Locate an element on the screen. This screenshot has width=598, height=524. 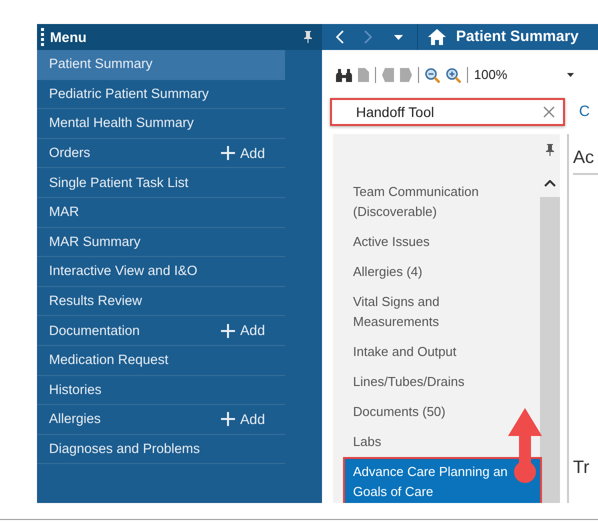
search-field: Handoff Tool is located at coordinates (447, 112).